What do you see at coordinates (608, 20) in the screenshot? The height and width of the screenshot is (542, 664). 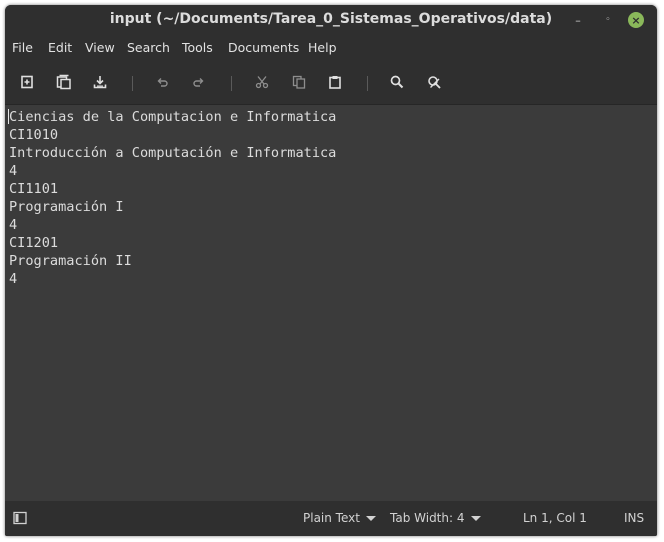 I see `maximize-button: ◦` at bounding box center [608, 20].